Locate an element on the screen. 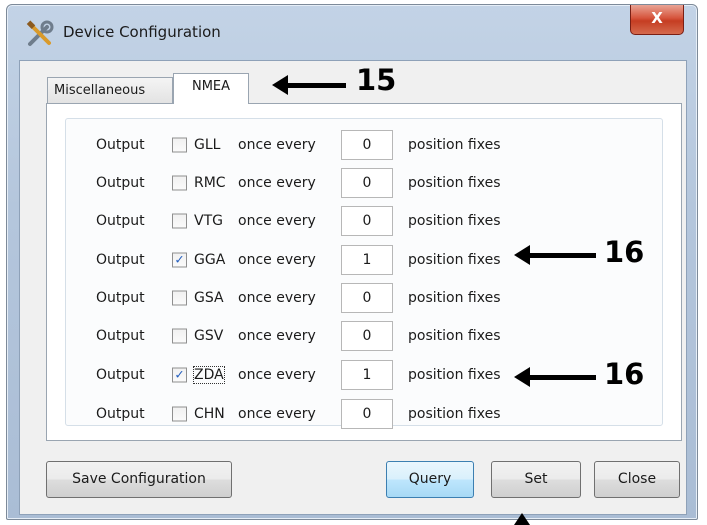 This screenshot has height=525, width=707. callout-arrow-gga is located at coordinates (555, 255).